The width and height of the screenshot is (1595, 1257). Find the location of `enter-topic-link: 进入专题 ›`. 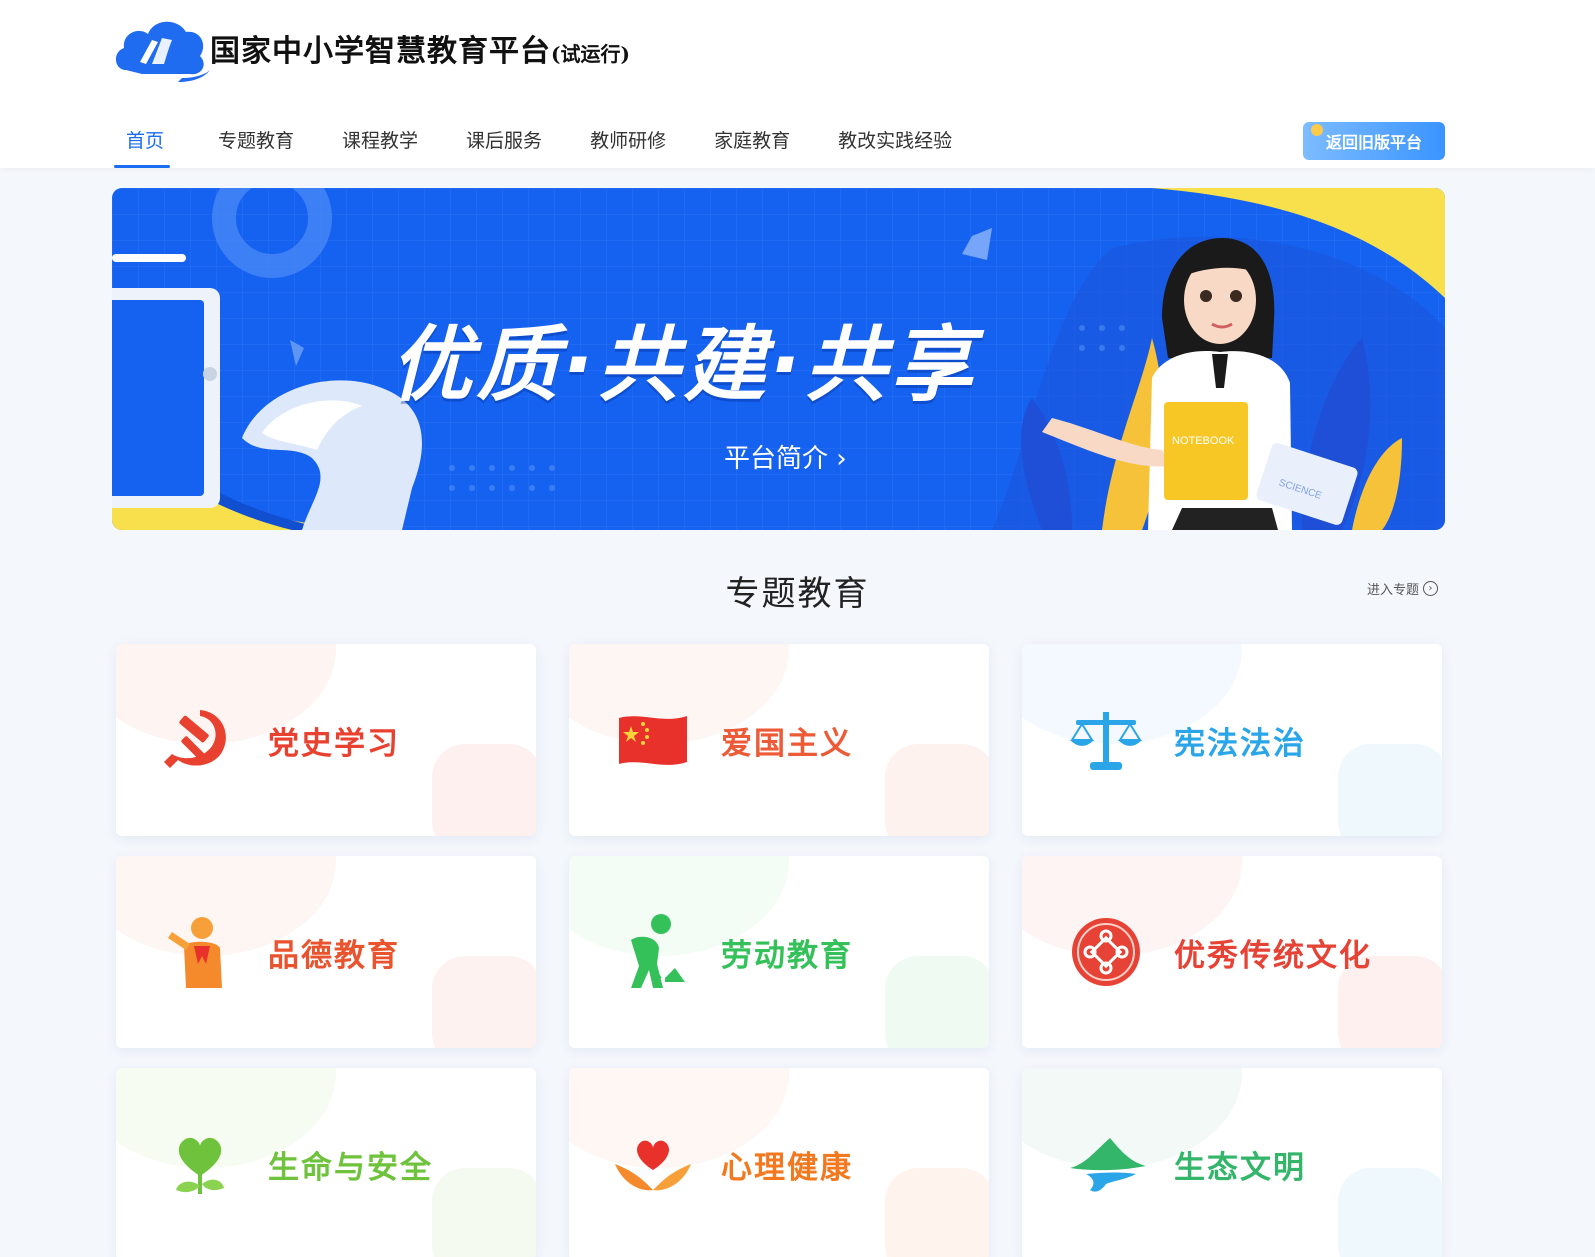

enter-topic-link: 进入专题 › is located at coordinates (1403, 588).